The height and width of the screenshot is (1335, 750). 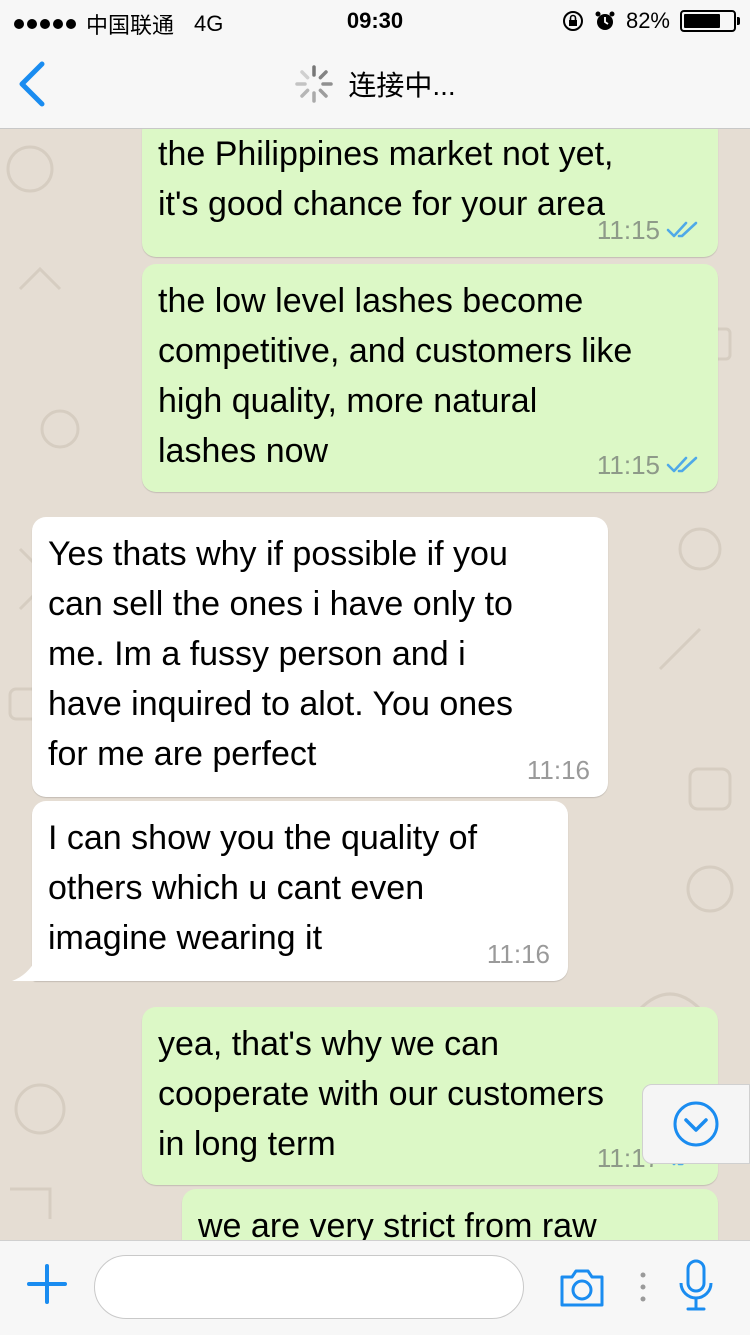 I want to click on battery-percent: 82%, so click(x=647, y=20).